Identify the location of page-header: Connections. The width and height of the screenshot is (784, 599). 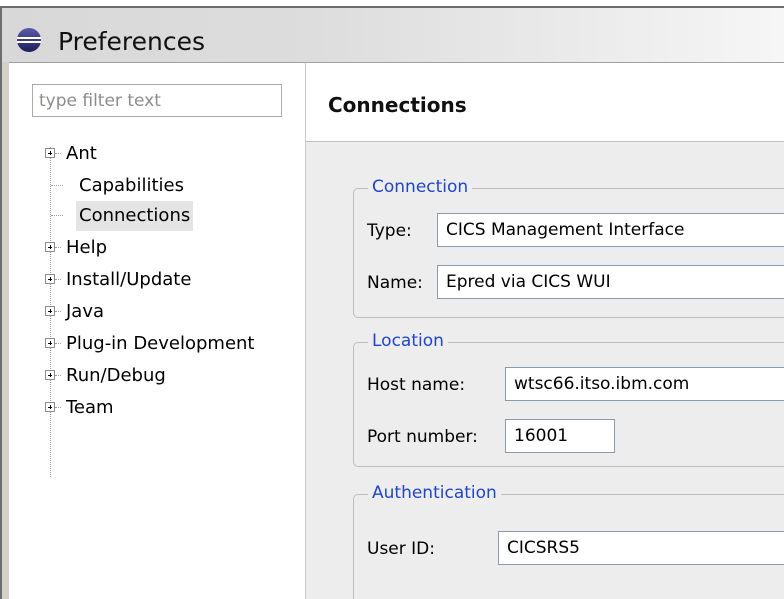
(545, 102).